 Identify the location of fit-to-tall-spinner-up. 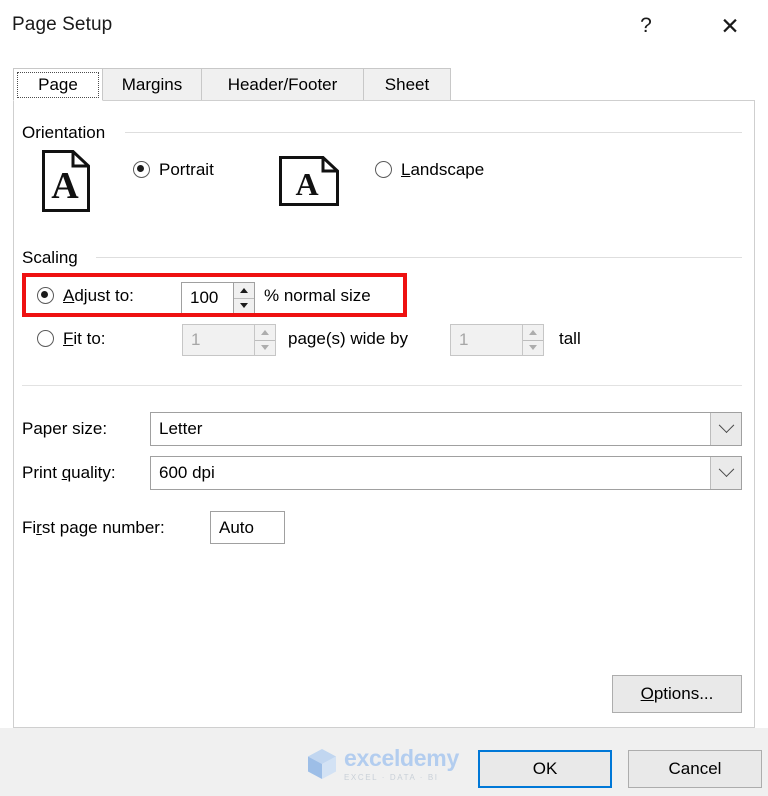
(533, 333).